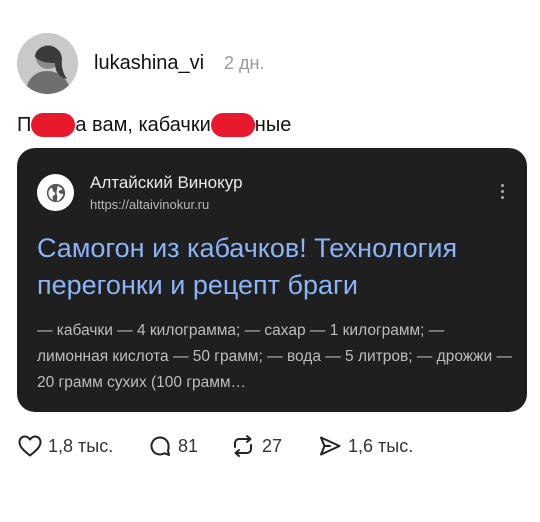  Describe the element at coordinates (256, 446) in the screenshot. I see `repost-button: 27` at that location.